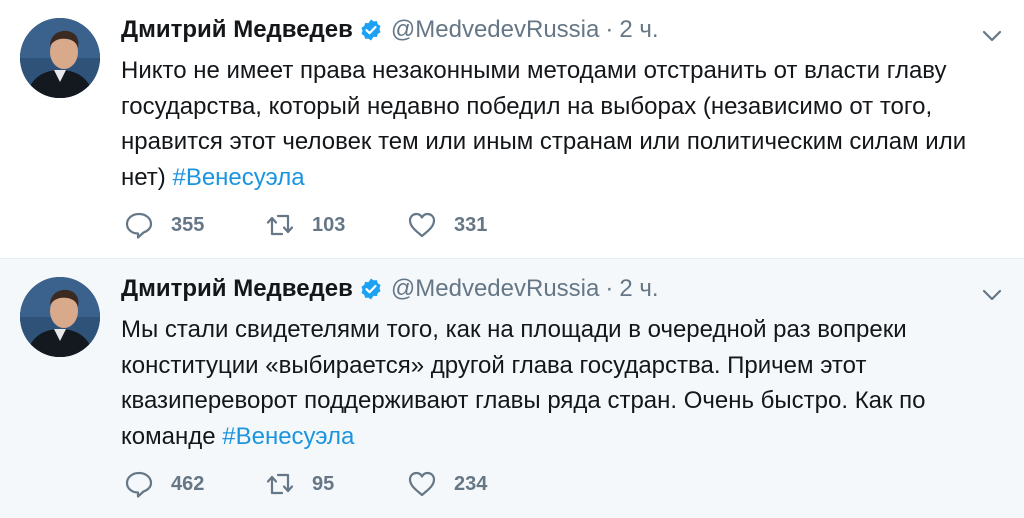  I want to click on reply-count: 355, so click(188, 224).